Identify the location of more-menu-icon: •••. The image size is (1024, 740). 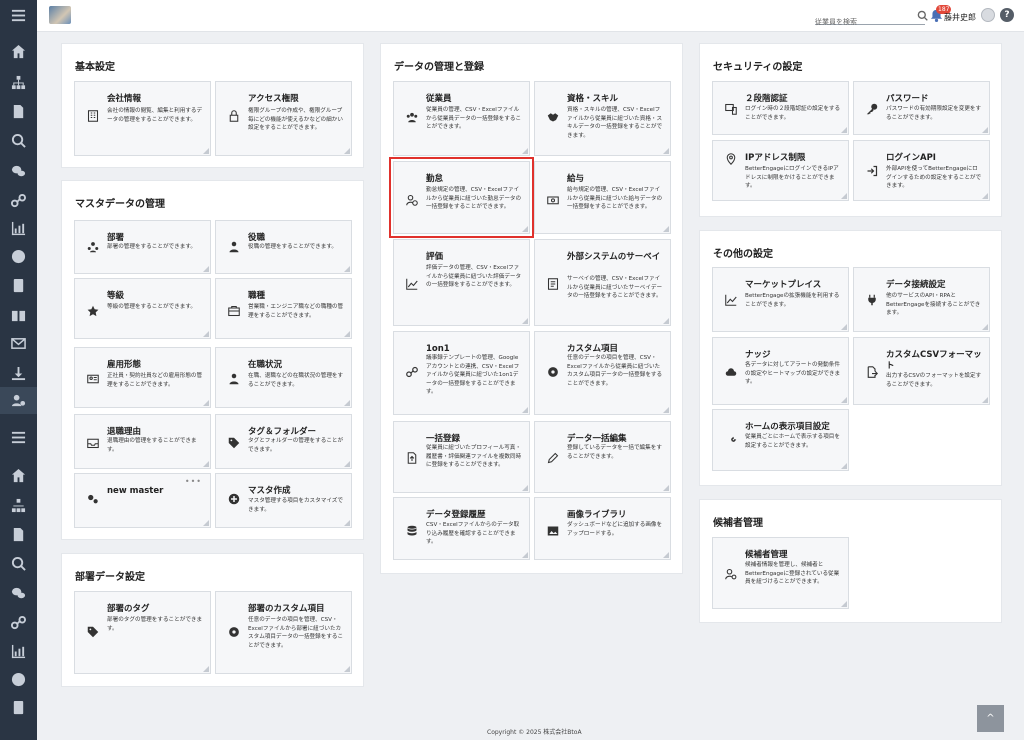
(193, 481).